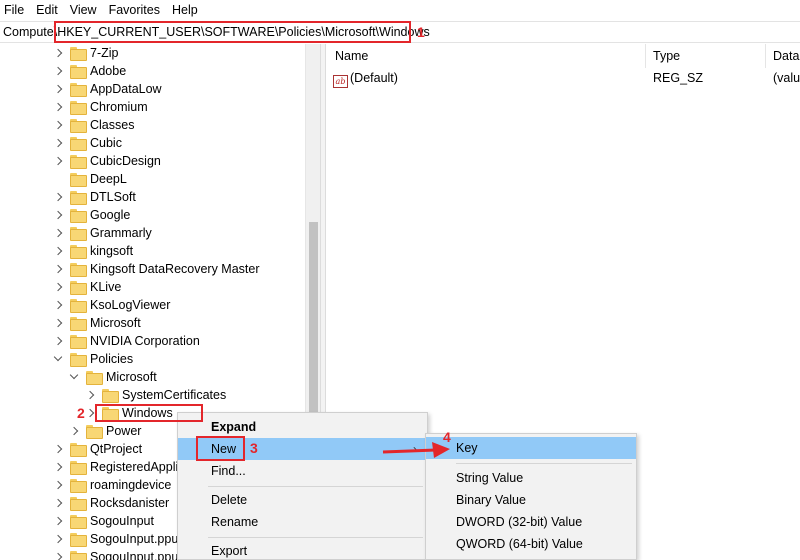  I want to click on tree-item-registeredapplications: RegisteredApplic, so click(118, 467).